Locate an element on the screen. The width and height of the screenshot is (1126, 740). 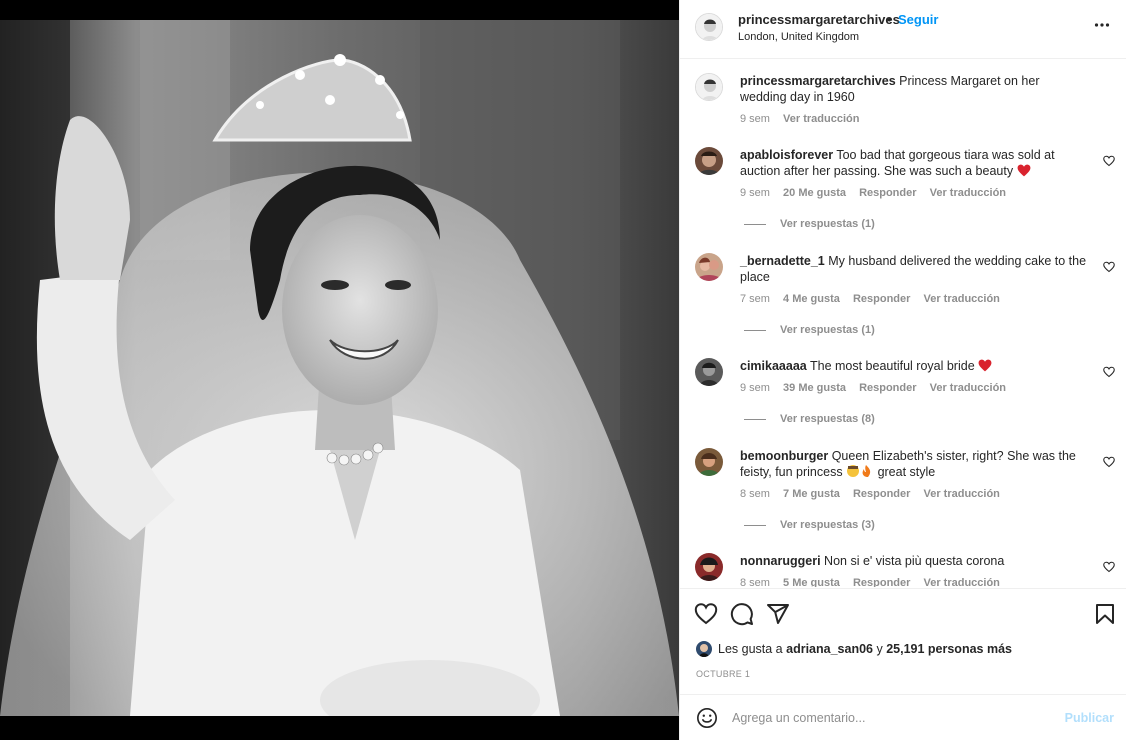
comment-body: Non si e' vista più questa corona is located at coordinates (914, 561).